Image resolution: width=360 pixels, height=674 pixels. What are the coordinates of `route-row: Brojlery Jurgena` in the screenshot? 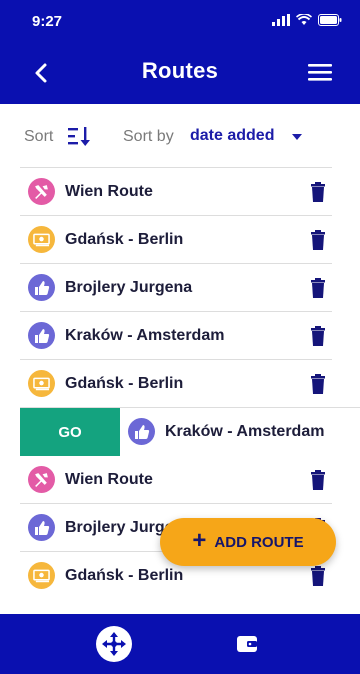 It's located at (176, 287).